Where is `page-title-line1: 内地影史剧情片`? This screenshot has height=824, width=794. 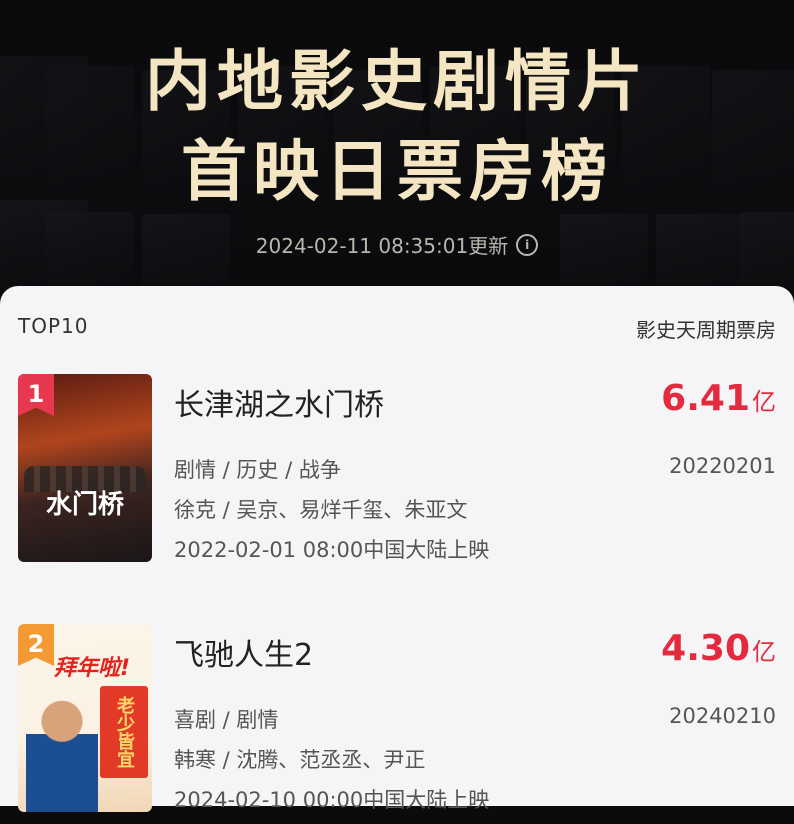 page-title-line1: 内地影史剧情片 is located at coordinates (397, 81).